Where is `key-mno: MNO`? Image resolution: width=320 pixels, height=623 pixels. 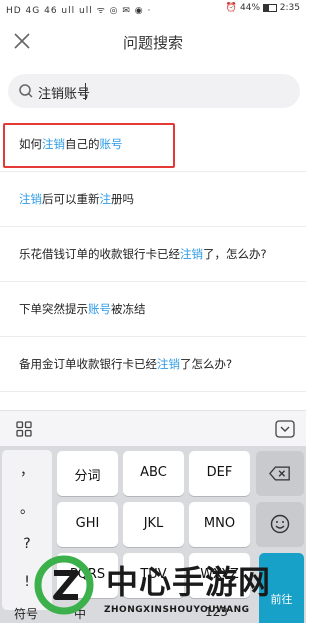 key-mno: MNO is located at coordinates (219, 524).